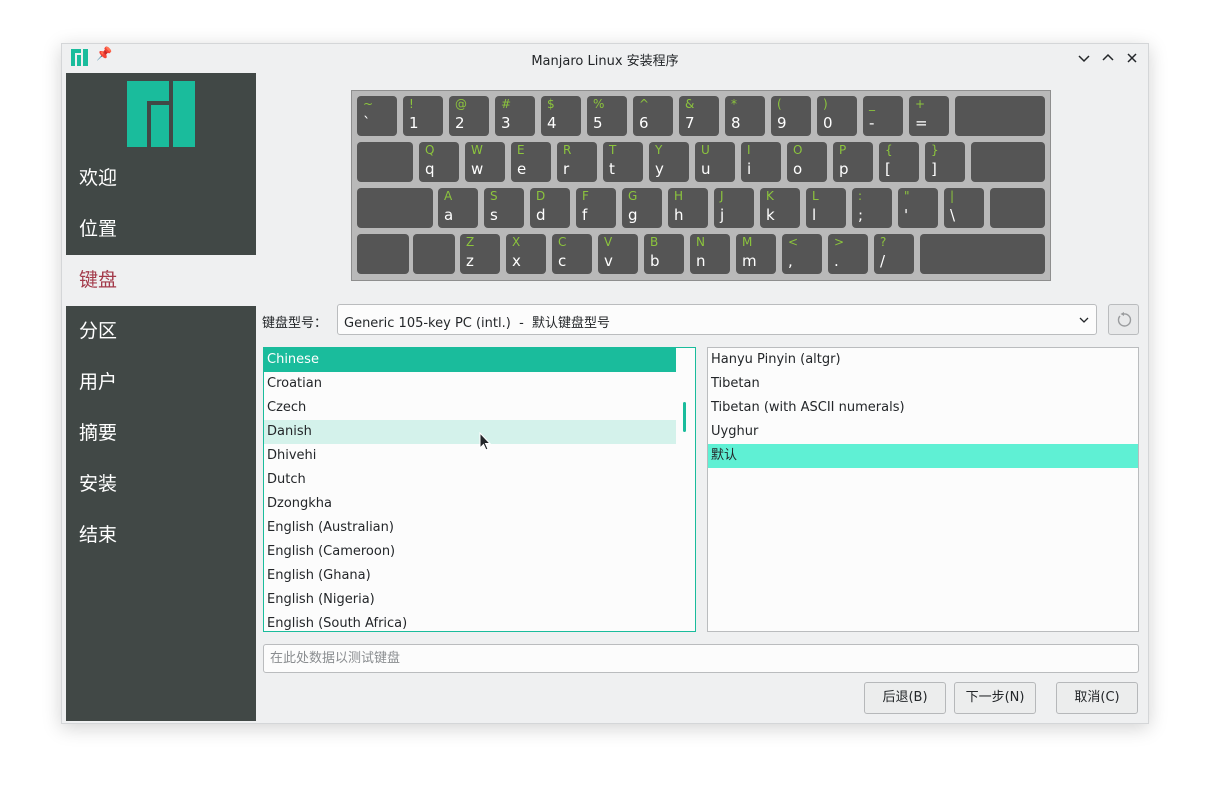 This screenshot has height=803, width=1210. What do you see at coordinates (618, 254) in the screenshot?
I see `key: Vv` at bounding box center [618, 254].